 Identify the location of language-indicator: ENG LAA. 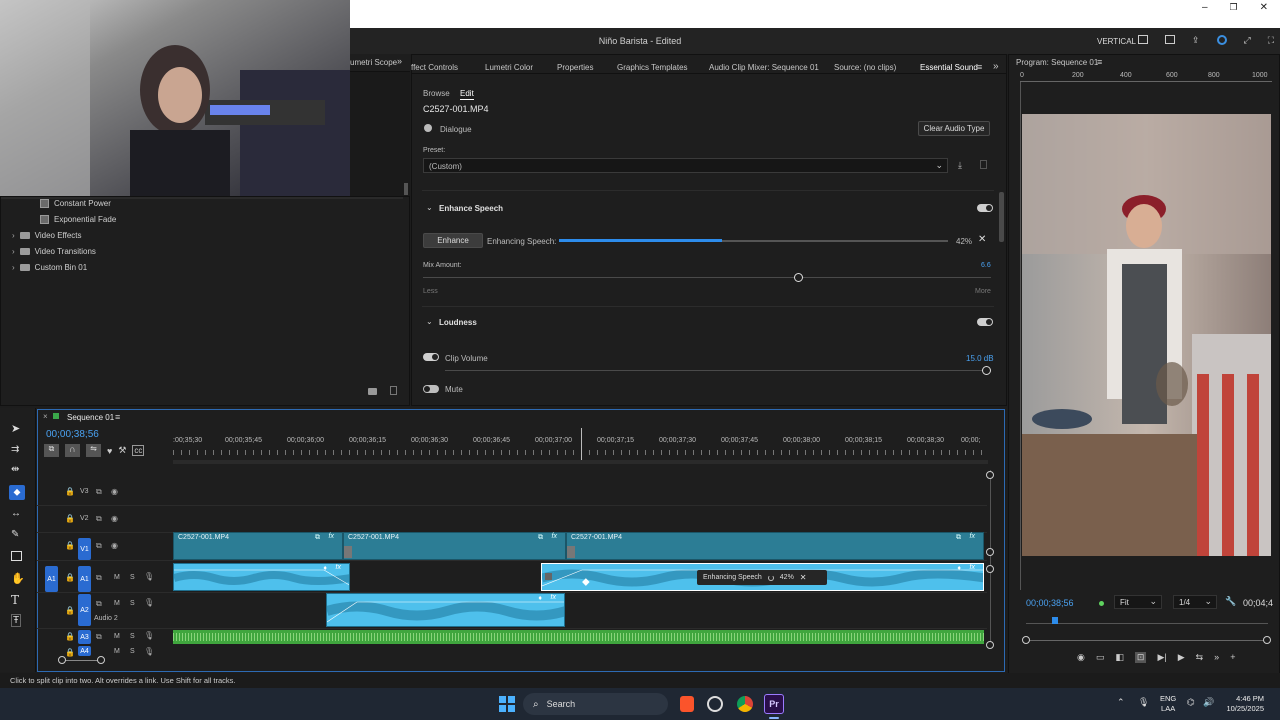
(1168, 704).